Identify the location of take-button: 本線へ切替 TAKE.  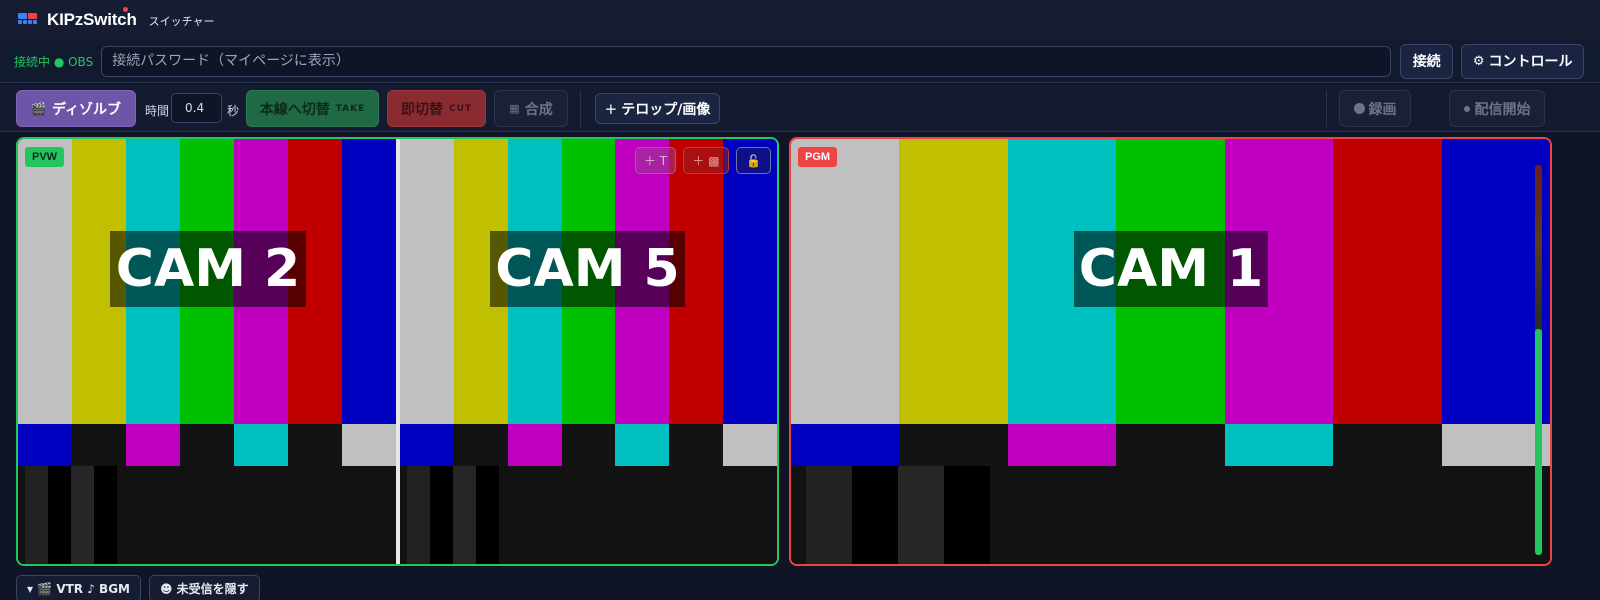
(312, 108).